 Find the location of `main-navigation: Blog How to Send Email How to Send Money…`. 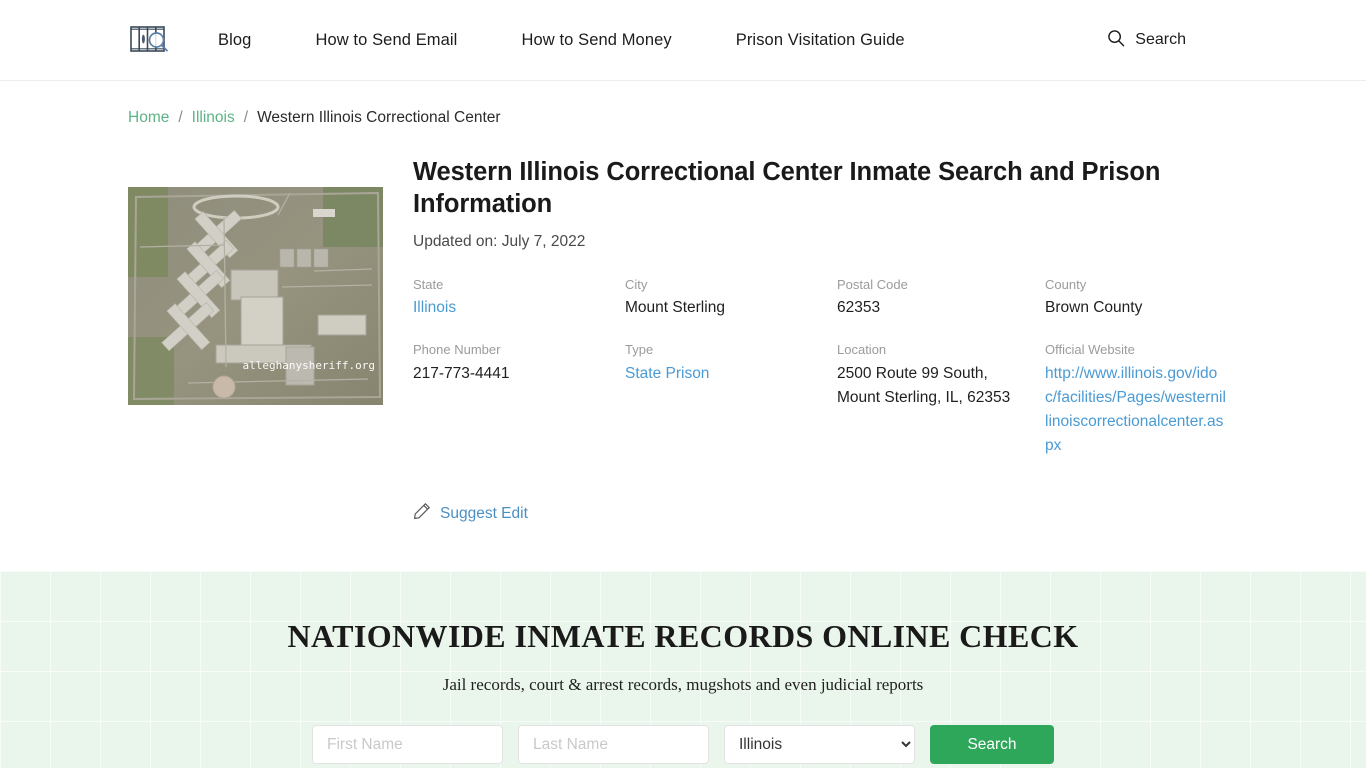

main-navigation: Blog How to Send Email How to Send Money… is located at coordinates (577, 40).